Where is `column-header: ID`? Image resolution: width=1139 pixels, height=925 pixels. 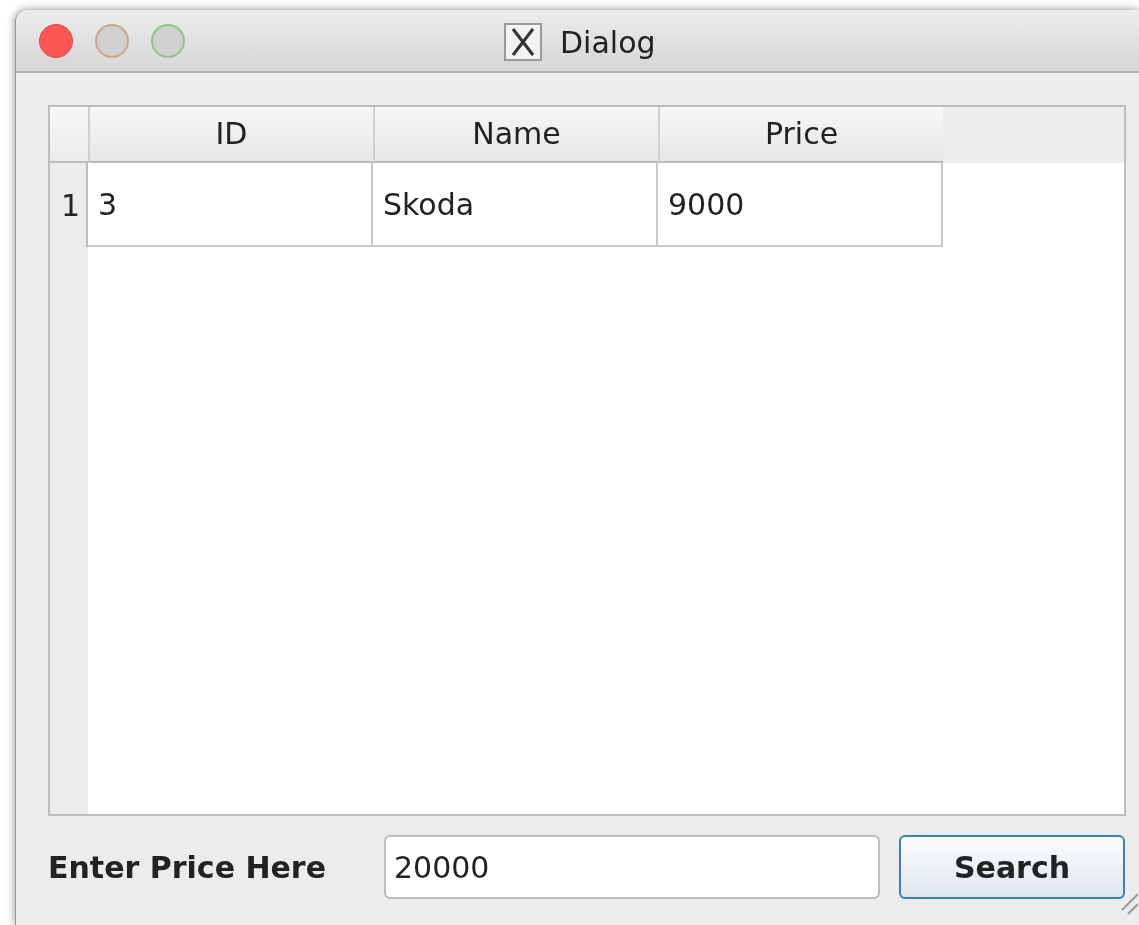 column-header: ID is located at coordinates (230, 135).